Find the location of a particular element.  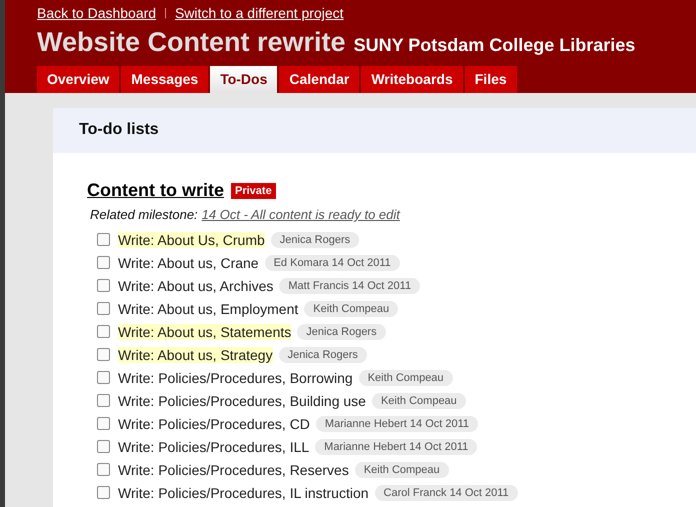

todo-text: Write: Policies/Procedures, Reserves is located at coordinates (233, 470).